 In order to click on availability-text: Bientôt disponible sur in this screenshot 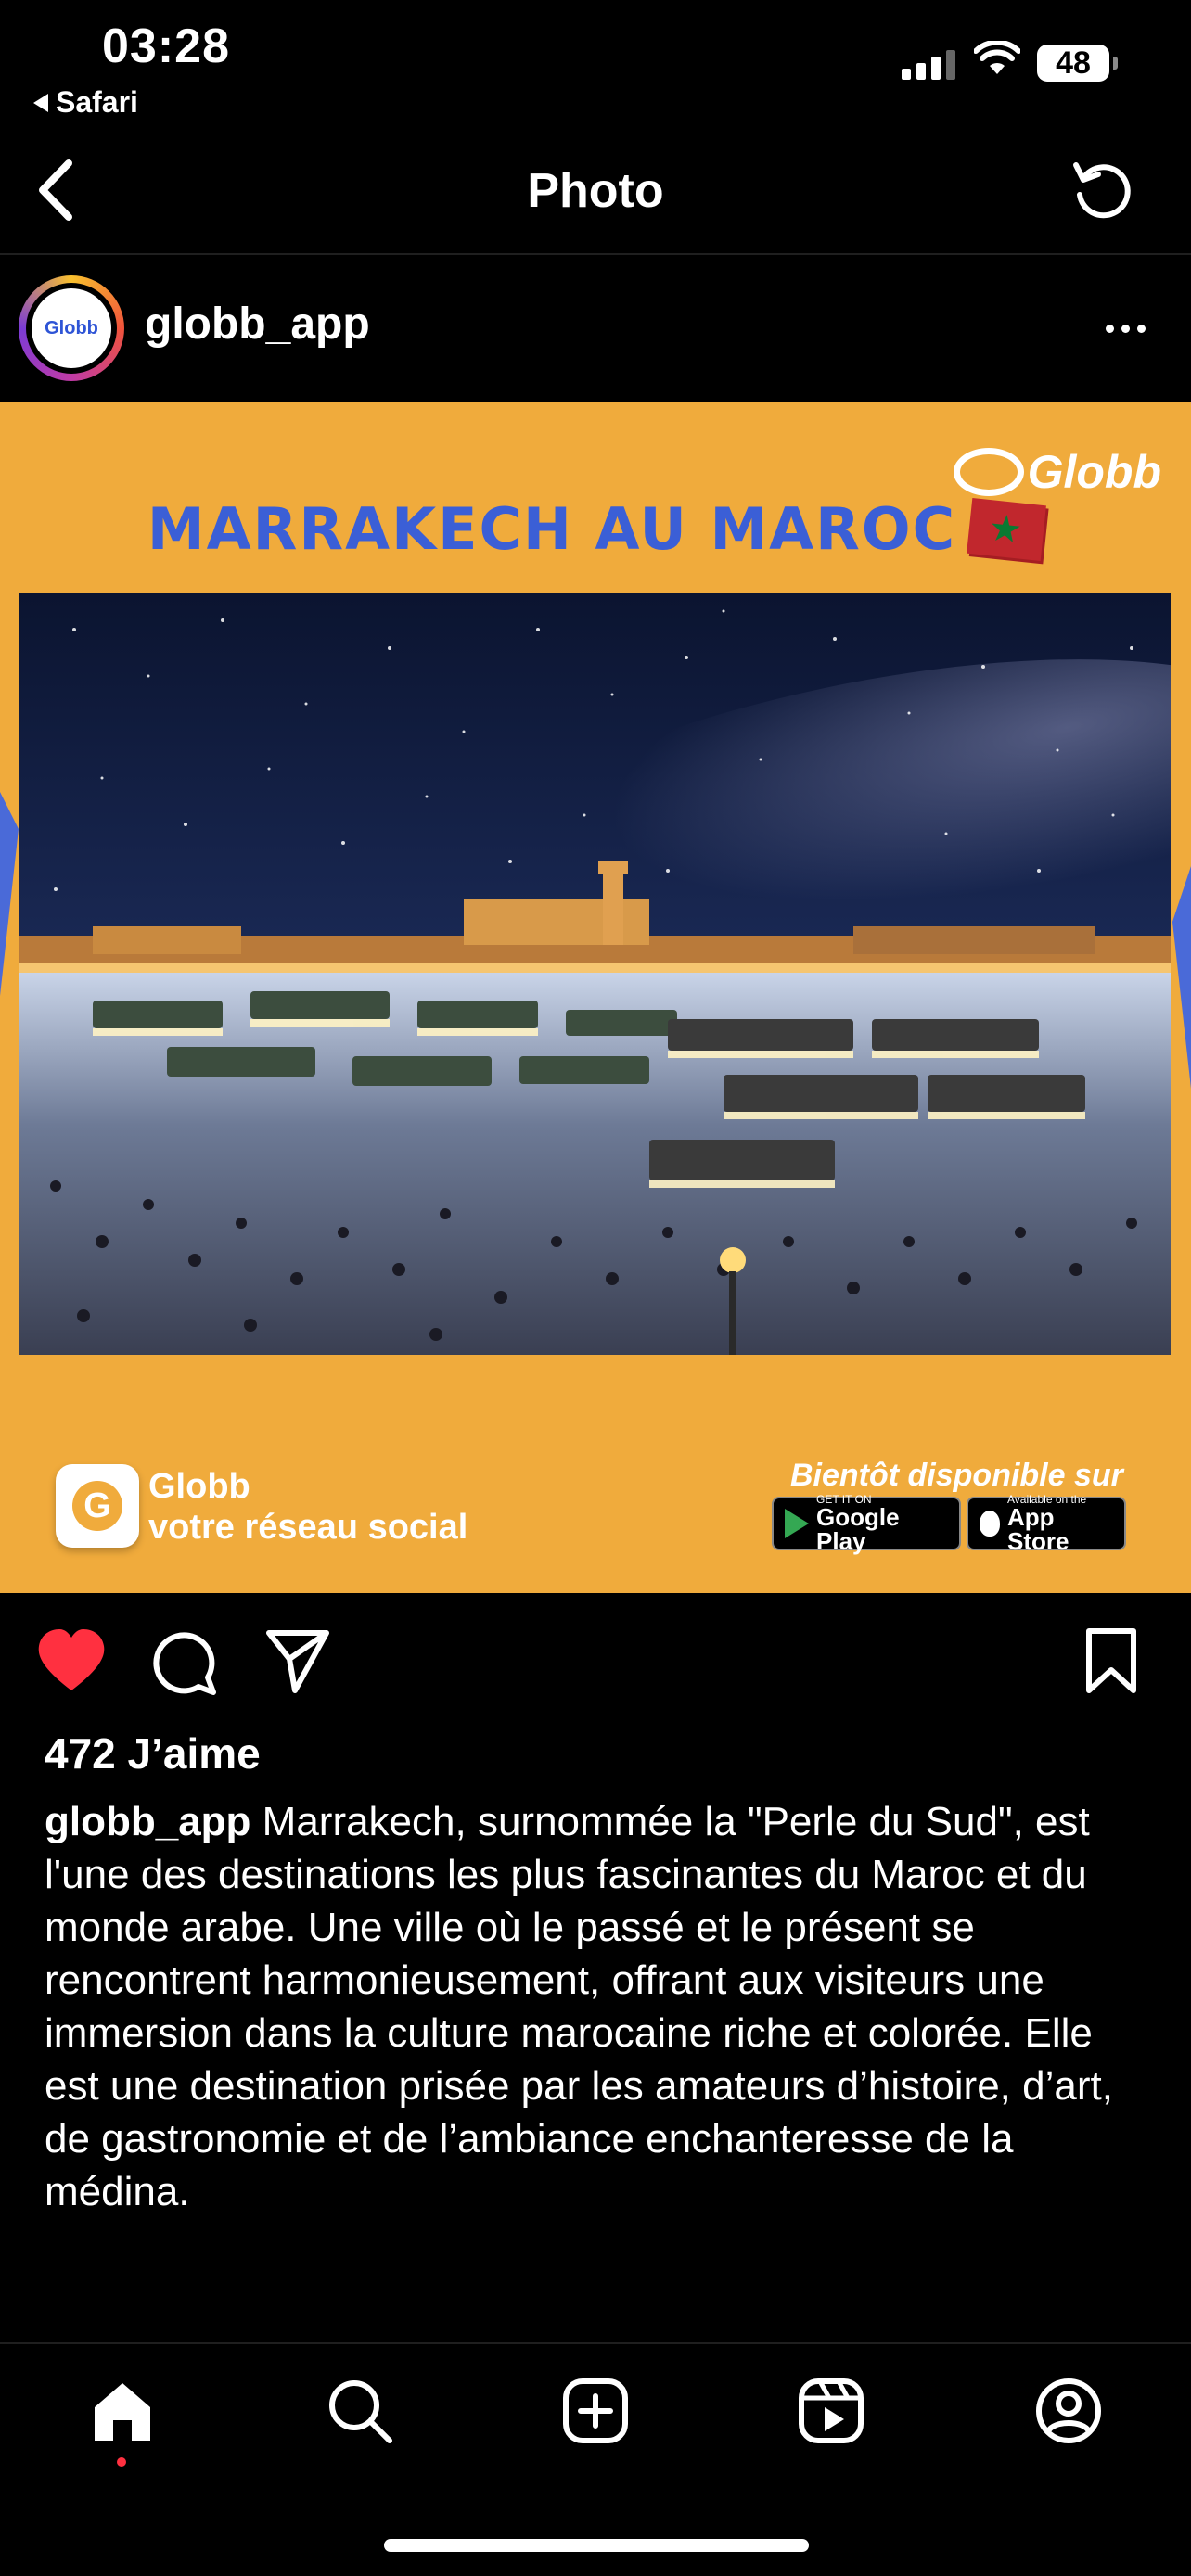, I will do `click(956, 1475)`.